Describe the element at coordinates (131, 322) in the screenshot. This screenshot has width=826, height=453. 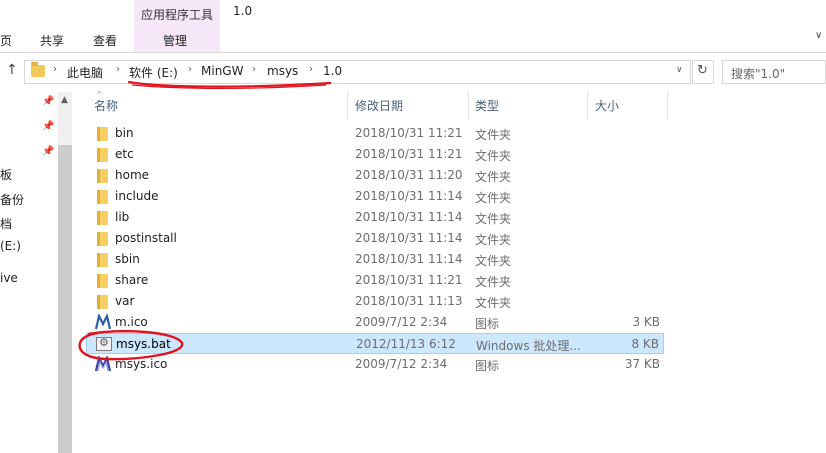
I see `file-name: m.ico` at that location.